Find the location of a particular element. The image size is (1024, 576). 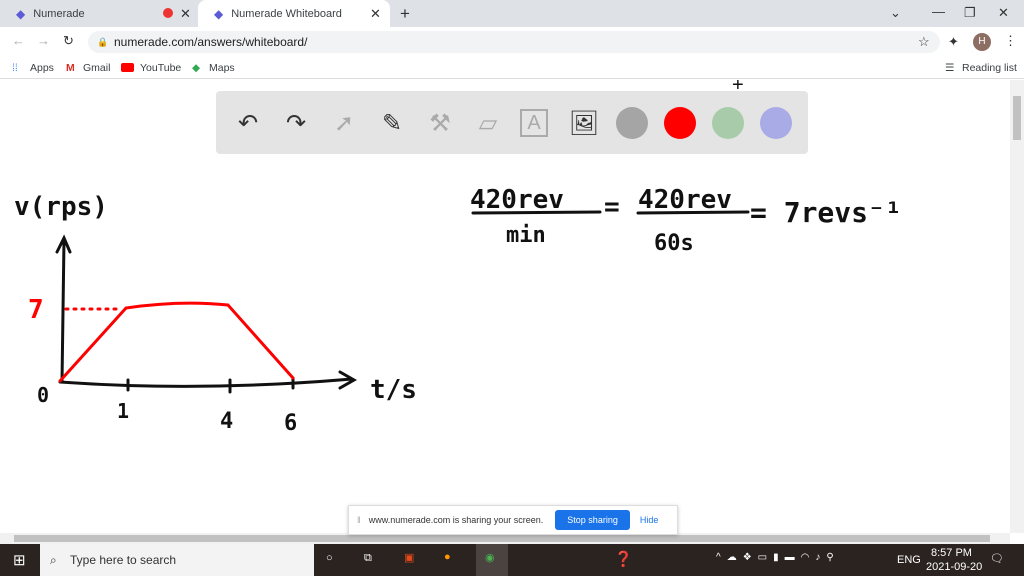

forward-icon: → is located at coordinates (43, 40).